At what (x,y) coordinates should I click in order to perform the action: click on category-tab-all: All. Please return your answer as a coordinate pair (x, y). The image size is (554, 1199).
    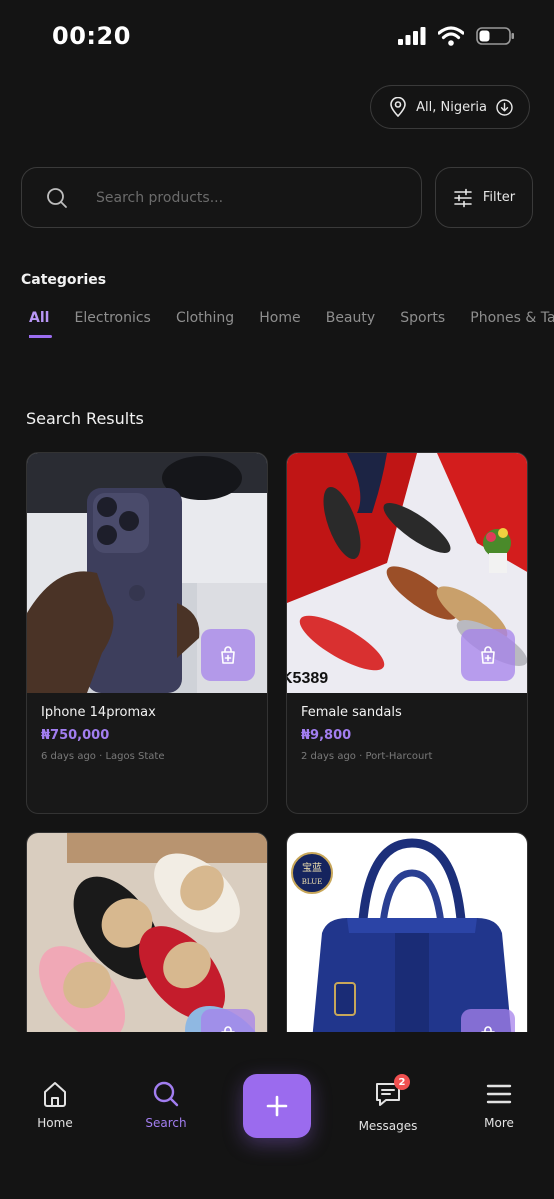
    Looking at the image, I should click on (41, 324).